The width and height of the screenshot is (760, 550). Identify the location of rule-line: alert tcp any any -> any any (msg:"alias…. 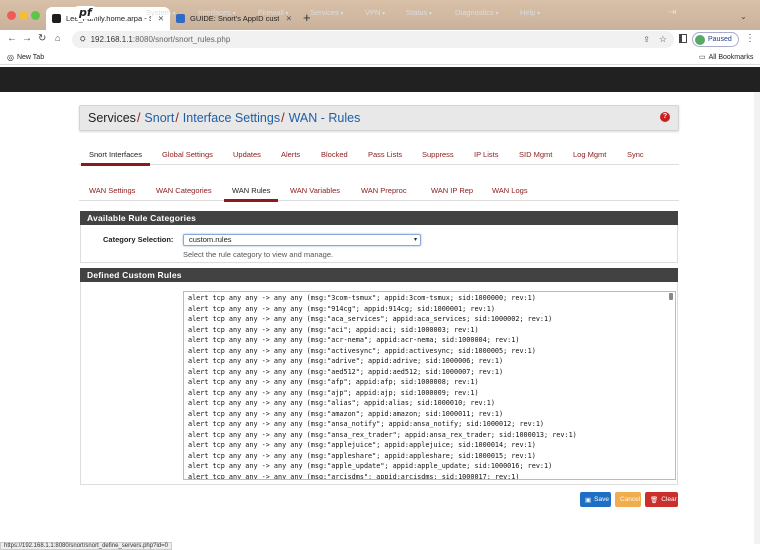
(341, 403).